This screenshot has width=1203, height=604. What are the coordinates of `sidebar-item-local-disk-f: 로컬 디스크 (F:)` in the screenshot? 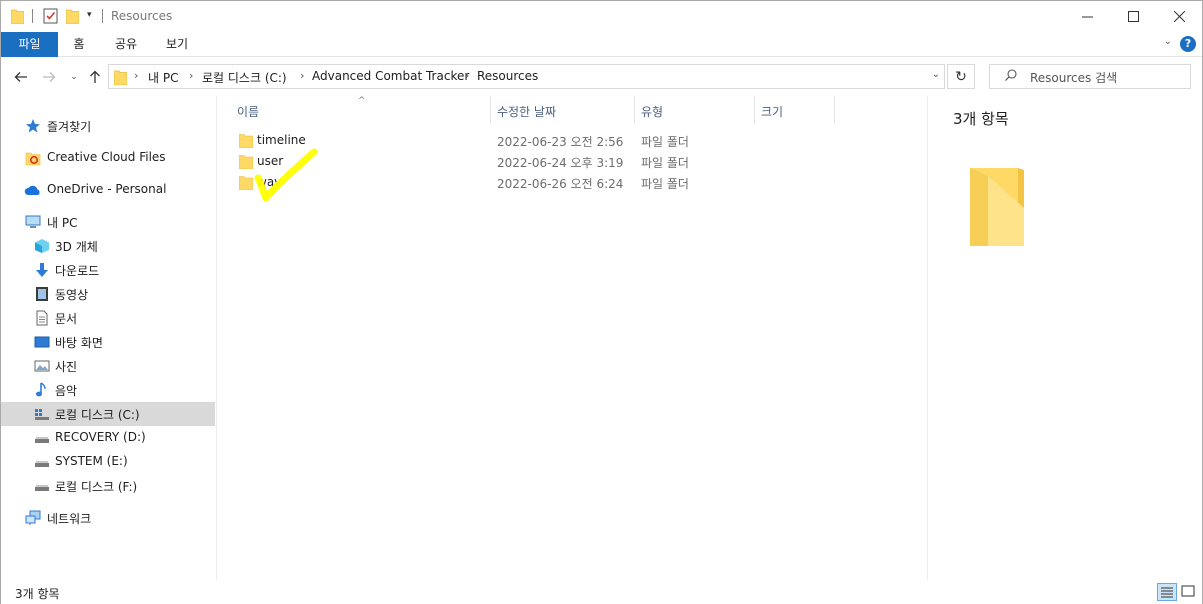 It's located at (108, 486).